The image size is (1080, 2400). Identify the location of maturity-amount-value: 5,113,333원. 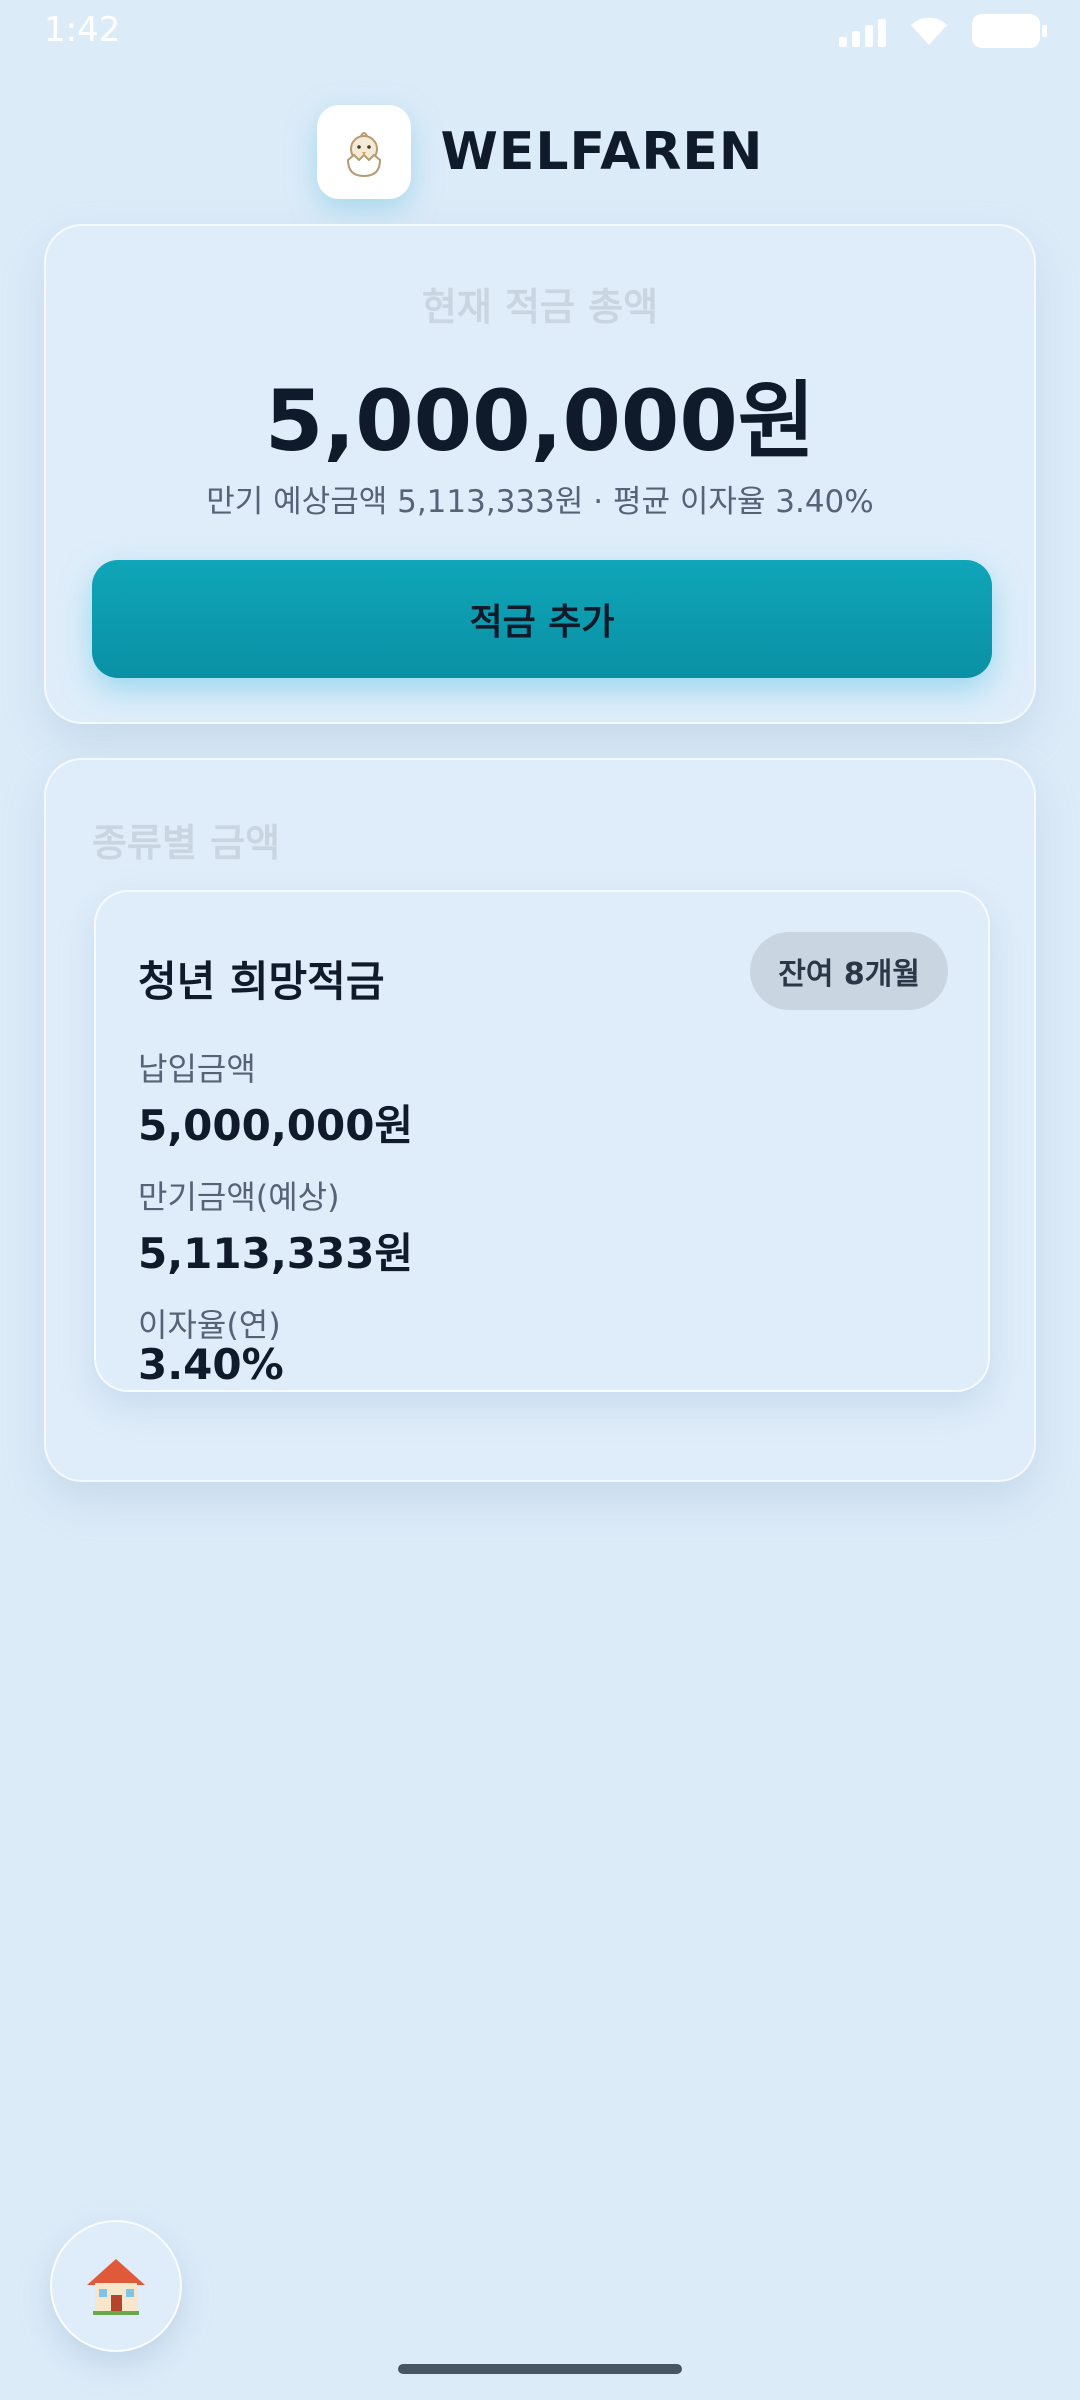
(276, 1253).